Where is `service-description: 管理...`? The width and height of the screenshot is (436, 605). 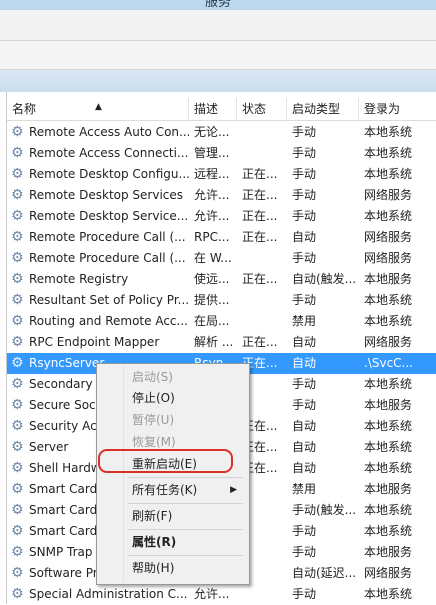
service-description: 管理... is located at coordinates (212, 153).